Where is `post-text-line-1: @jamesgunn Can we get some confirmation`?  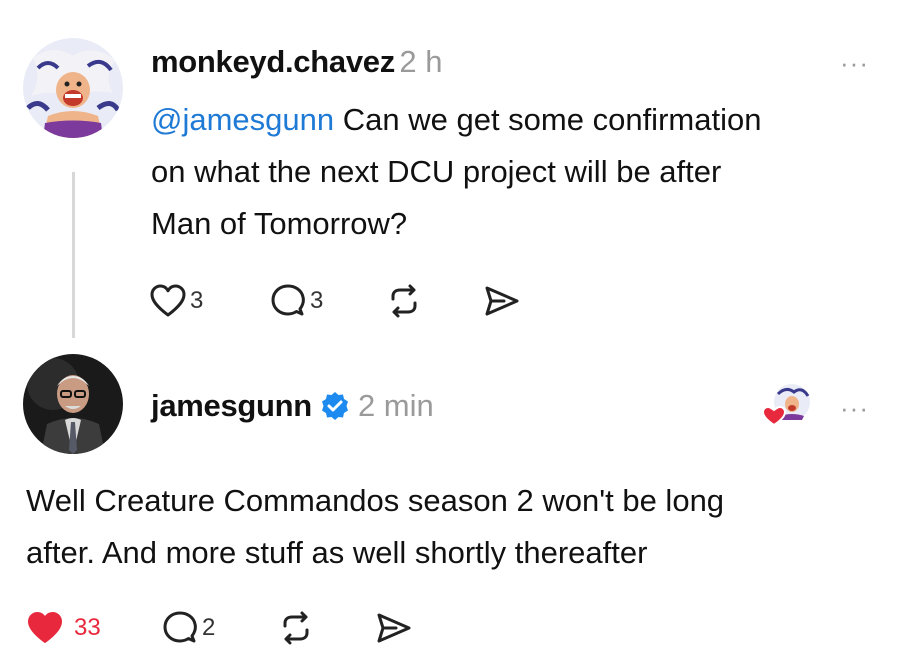 post-text-line-1: @jamesgunn Can we get some confirmation is located at coordinates (456, 119).